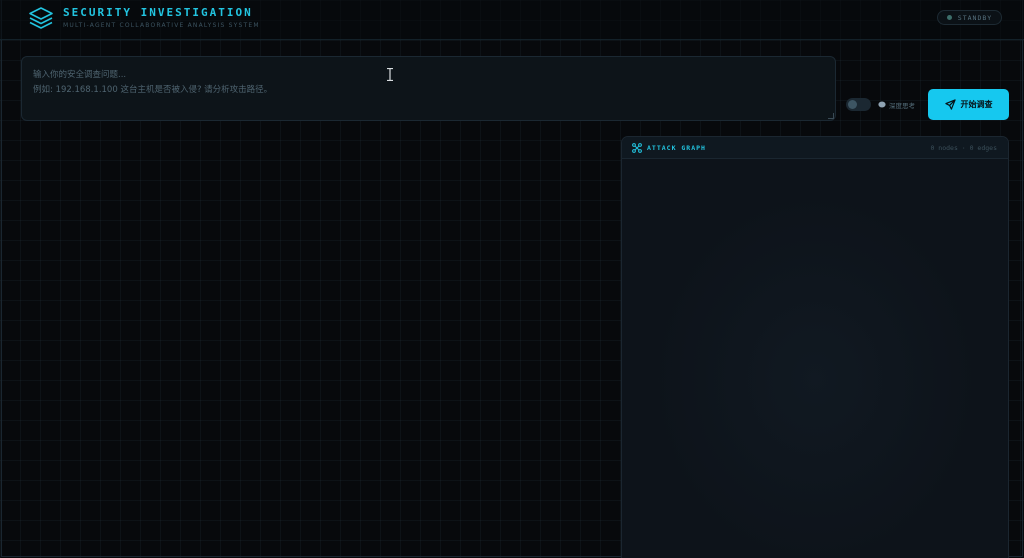 Image resolution: width=1024 pixels, height=558 pixels. I want to click on deep-thinking-toggle, so click(858, 104).